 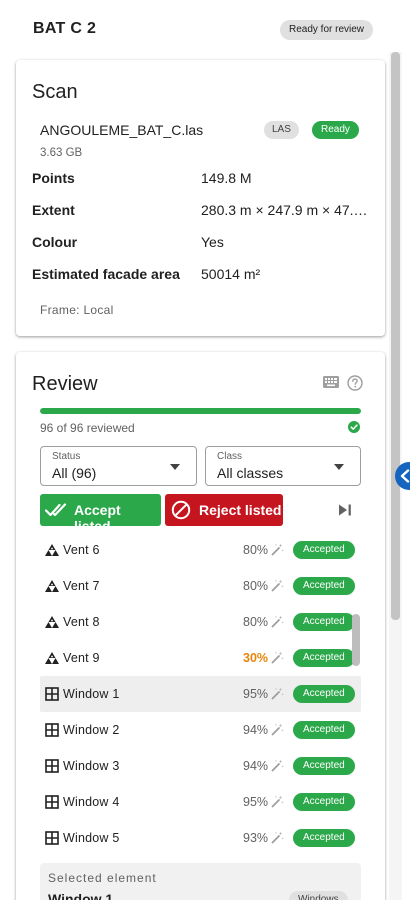 What do you see at coordinates (345, 510) in the screenshot?
I see `skip-next-icon` at bounding box center [345, 510].